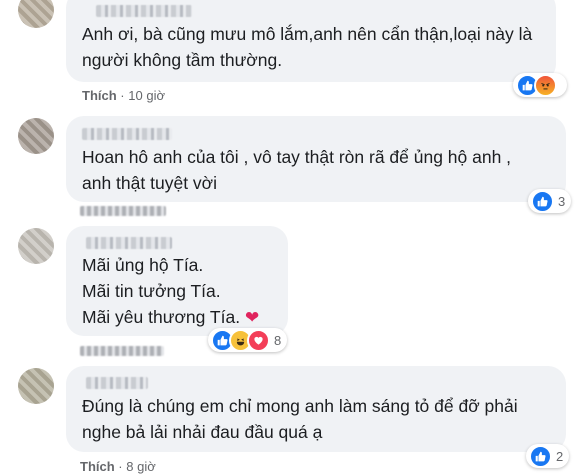  I want to click on reaction-summary, so click(540, 85).